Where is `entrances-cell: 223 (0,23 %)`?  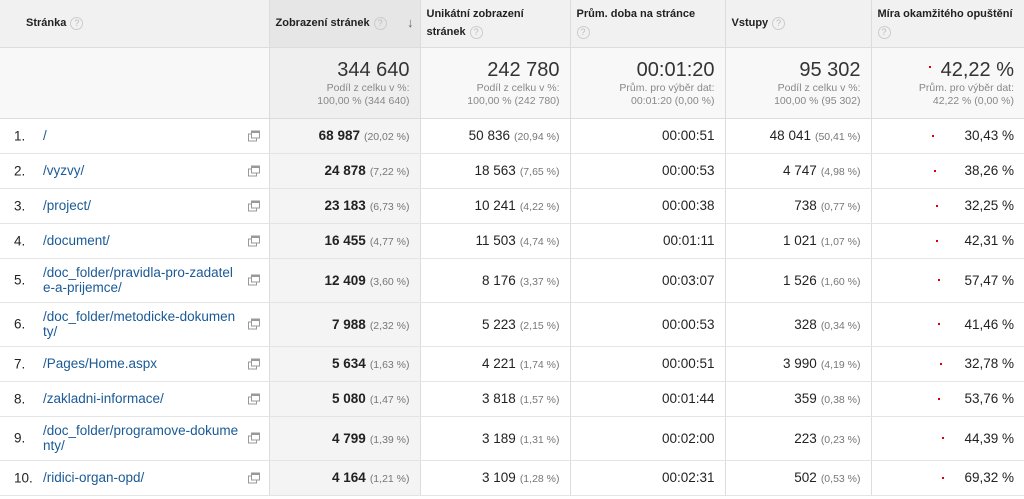 entrances-cell: 223 (0,23 %) is located at coordinates (798, 438).